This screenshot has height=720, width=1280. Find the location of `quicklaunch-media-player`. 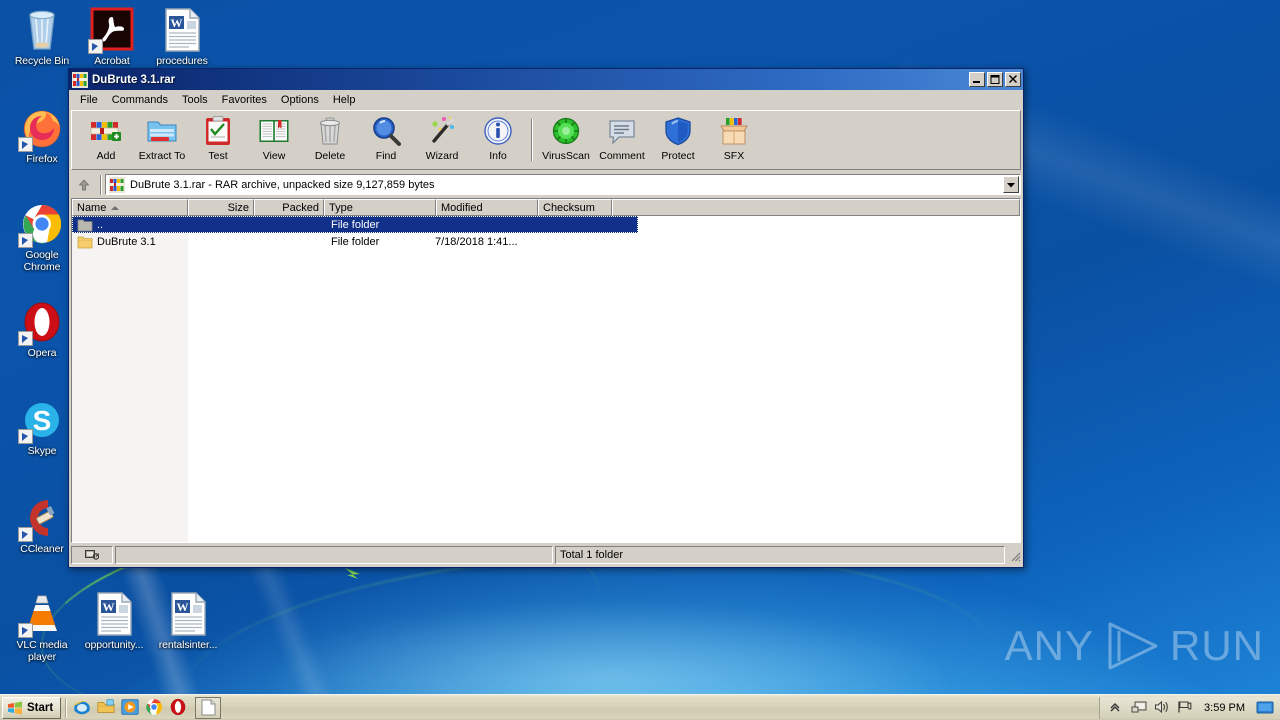

quicklaunch-media-player is located at coordinates (131, 708).